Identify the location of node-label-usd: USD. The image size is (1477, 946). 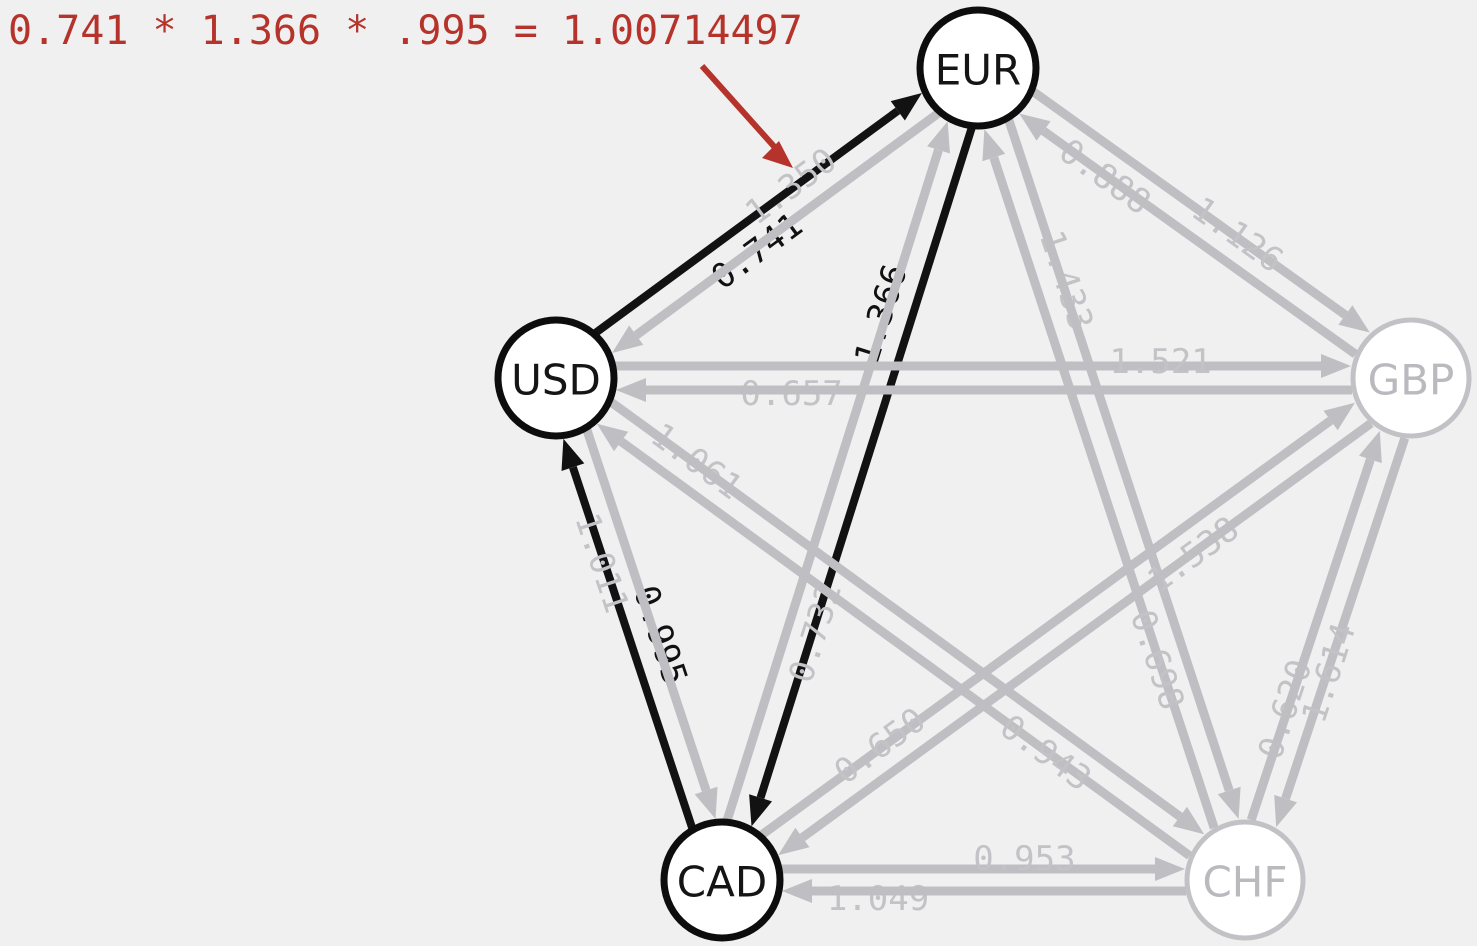
(556, 380).